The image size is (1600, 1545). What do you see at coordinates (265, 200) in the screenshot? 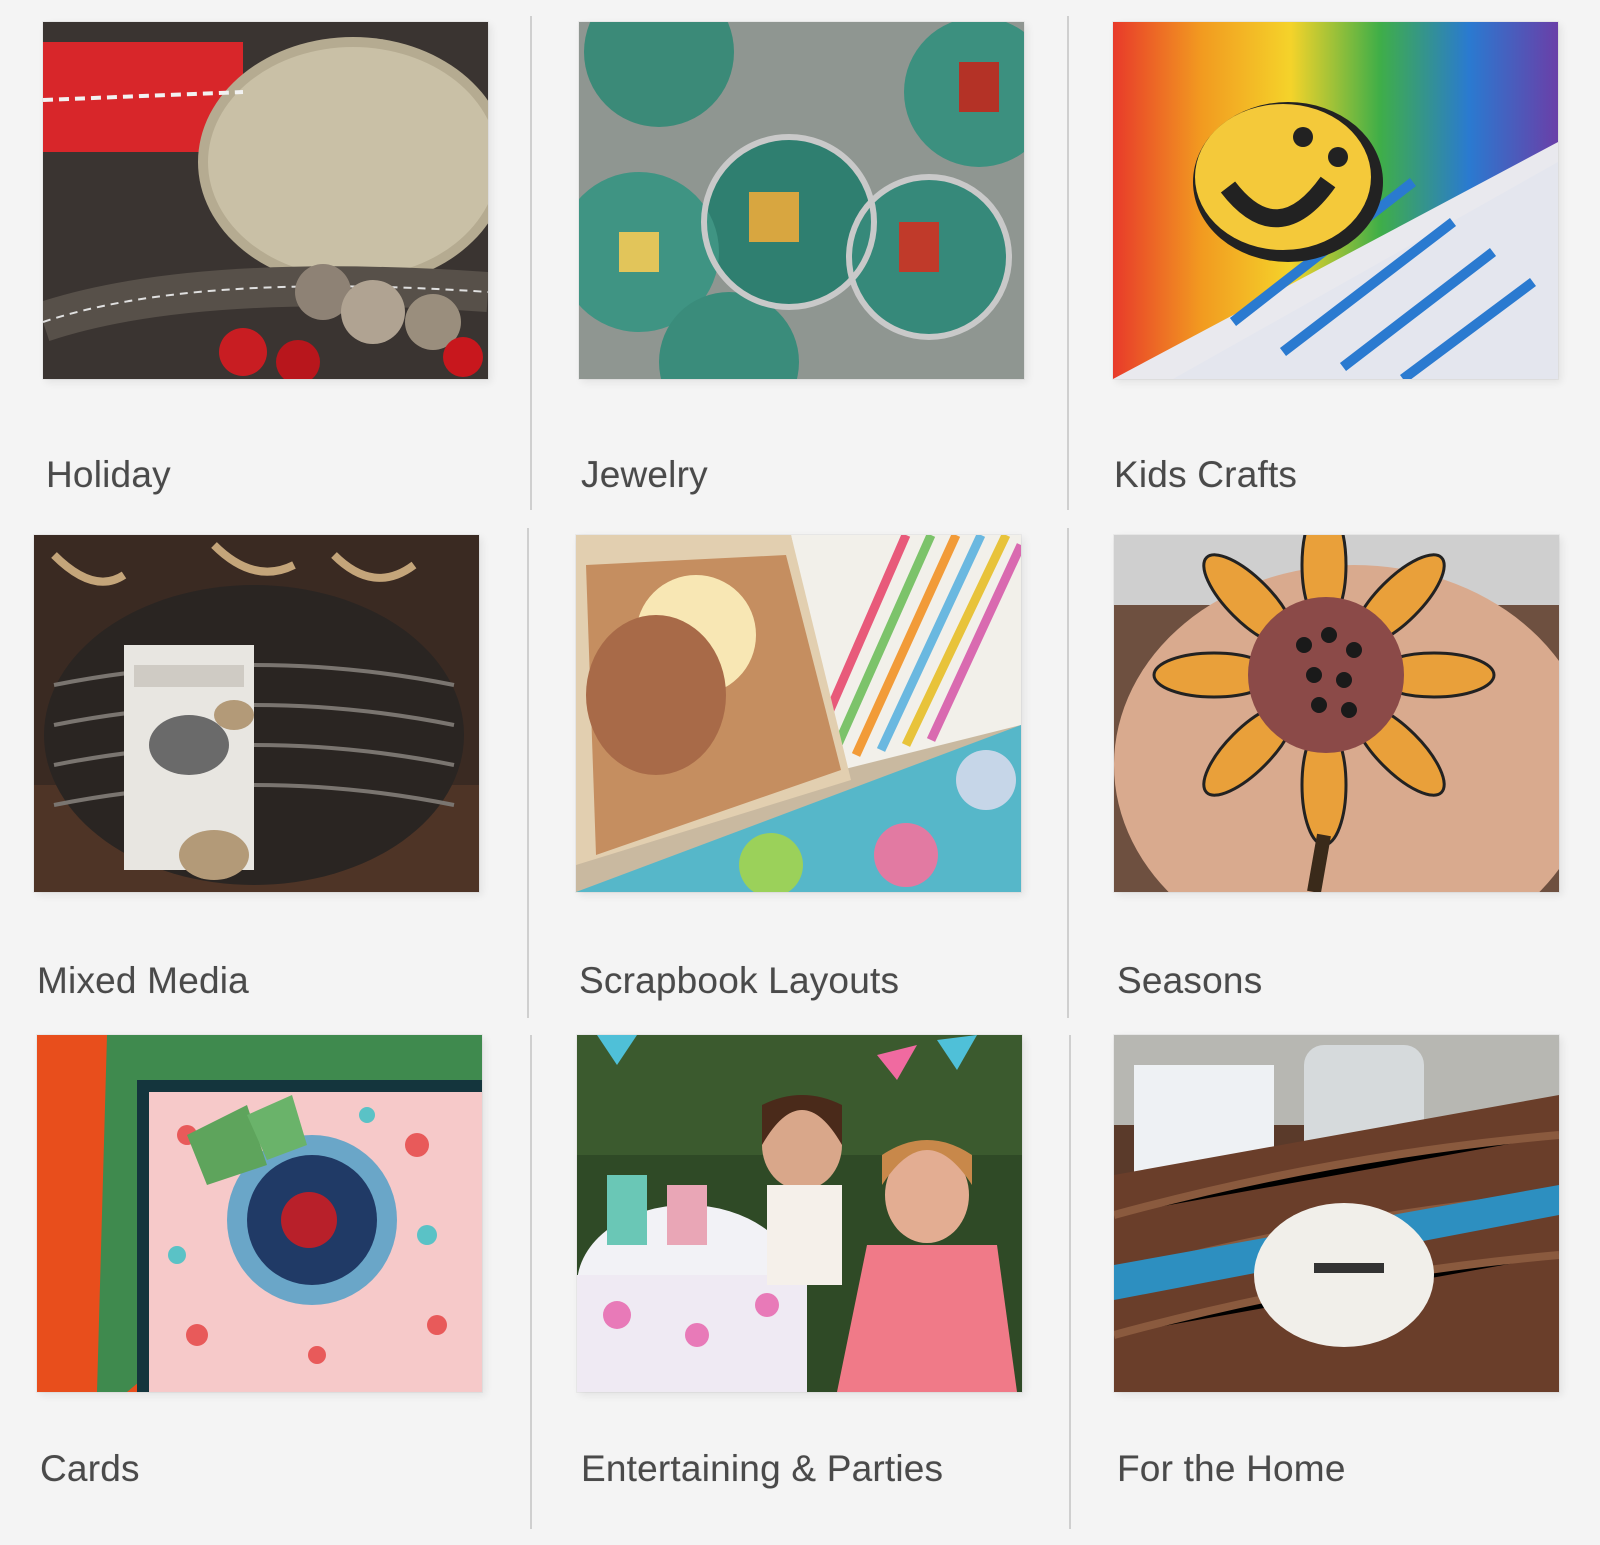
I see `holiday-thumbnail` at bounding box center [265, 200].